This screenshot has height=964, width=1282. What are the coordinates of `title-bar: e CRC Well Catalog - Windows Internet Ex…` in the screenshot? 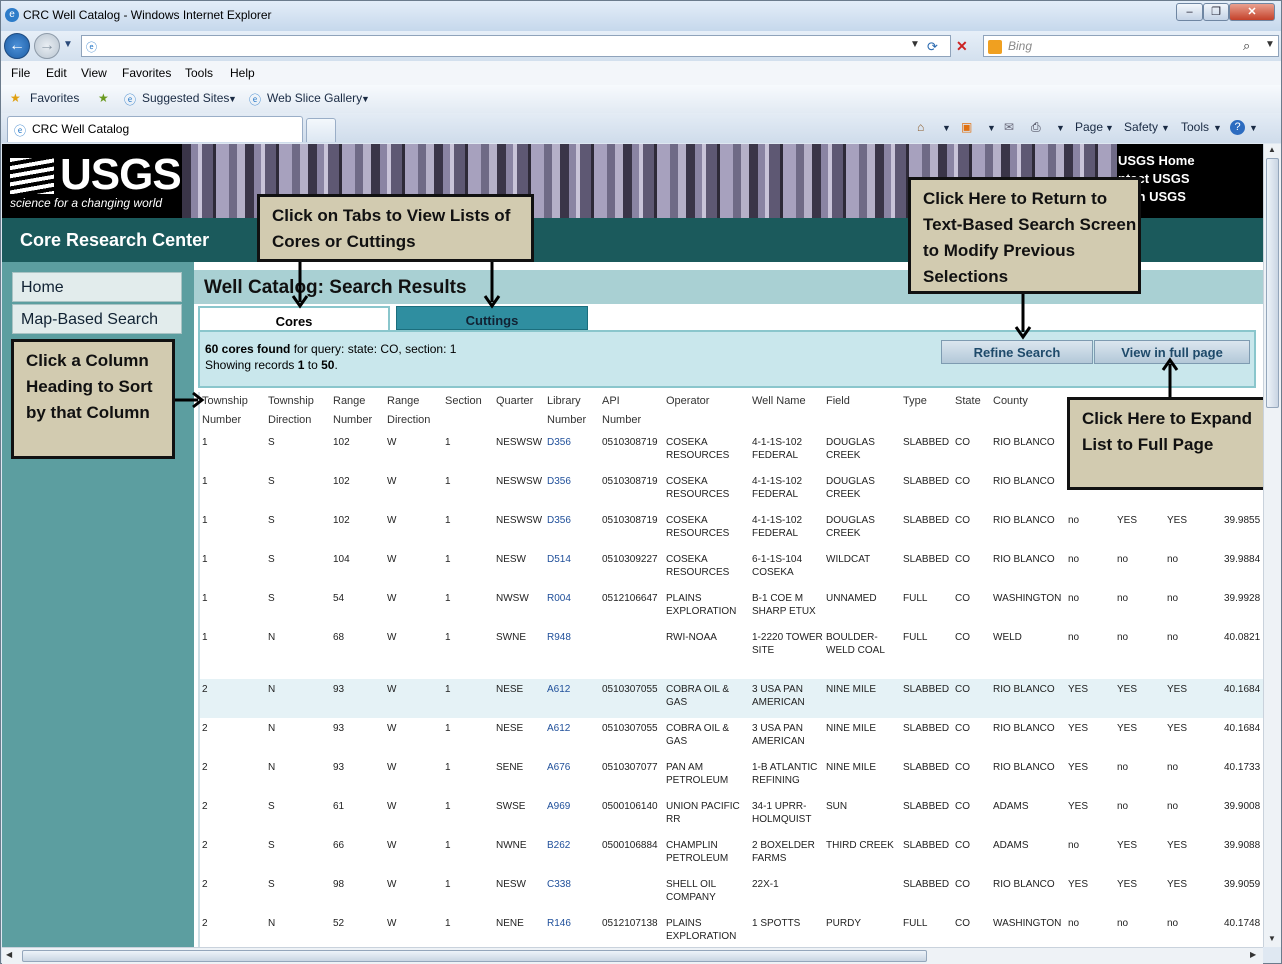 It's located at (641, 16).